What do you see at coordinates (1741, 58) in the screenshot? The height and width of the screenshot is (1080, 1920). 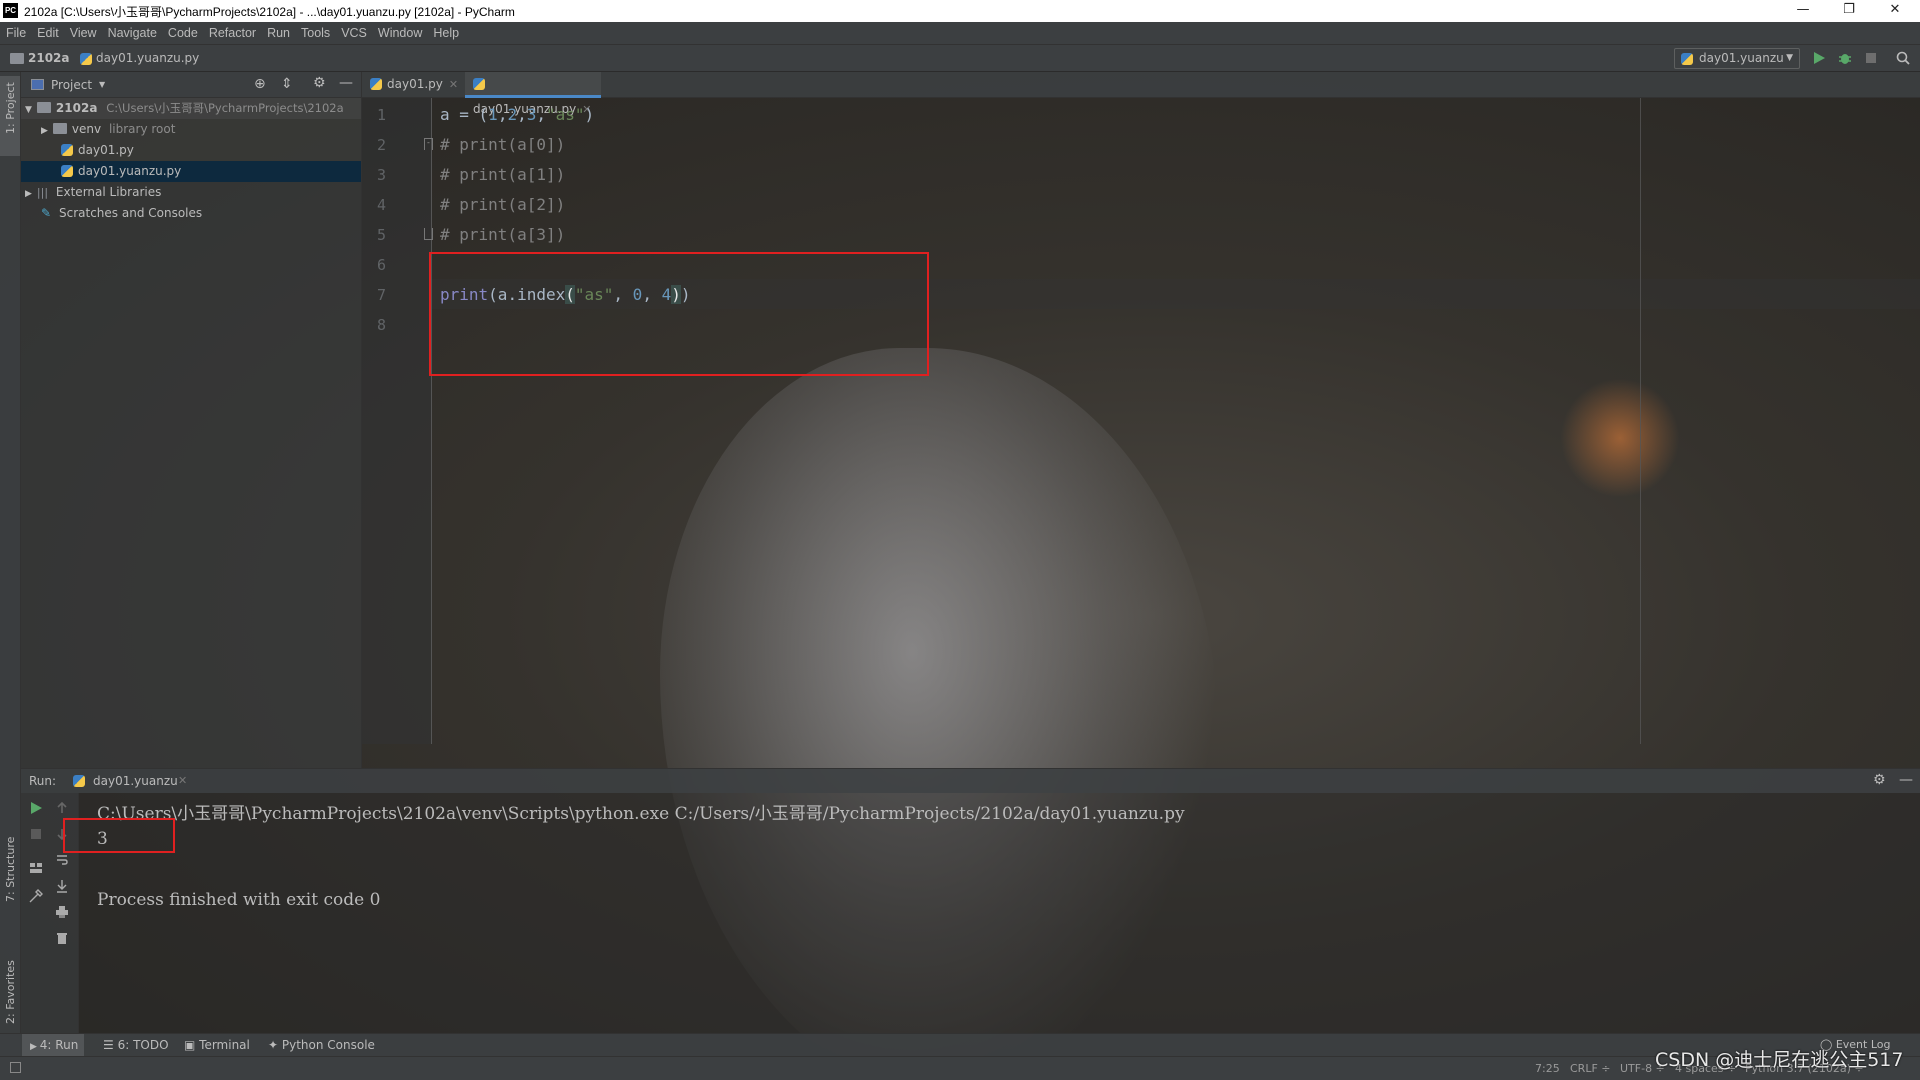 I see `run-config-label: day01.yuanzu` at bounding box center [1741, 58].